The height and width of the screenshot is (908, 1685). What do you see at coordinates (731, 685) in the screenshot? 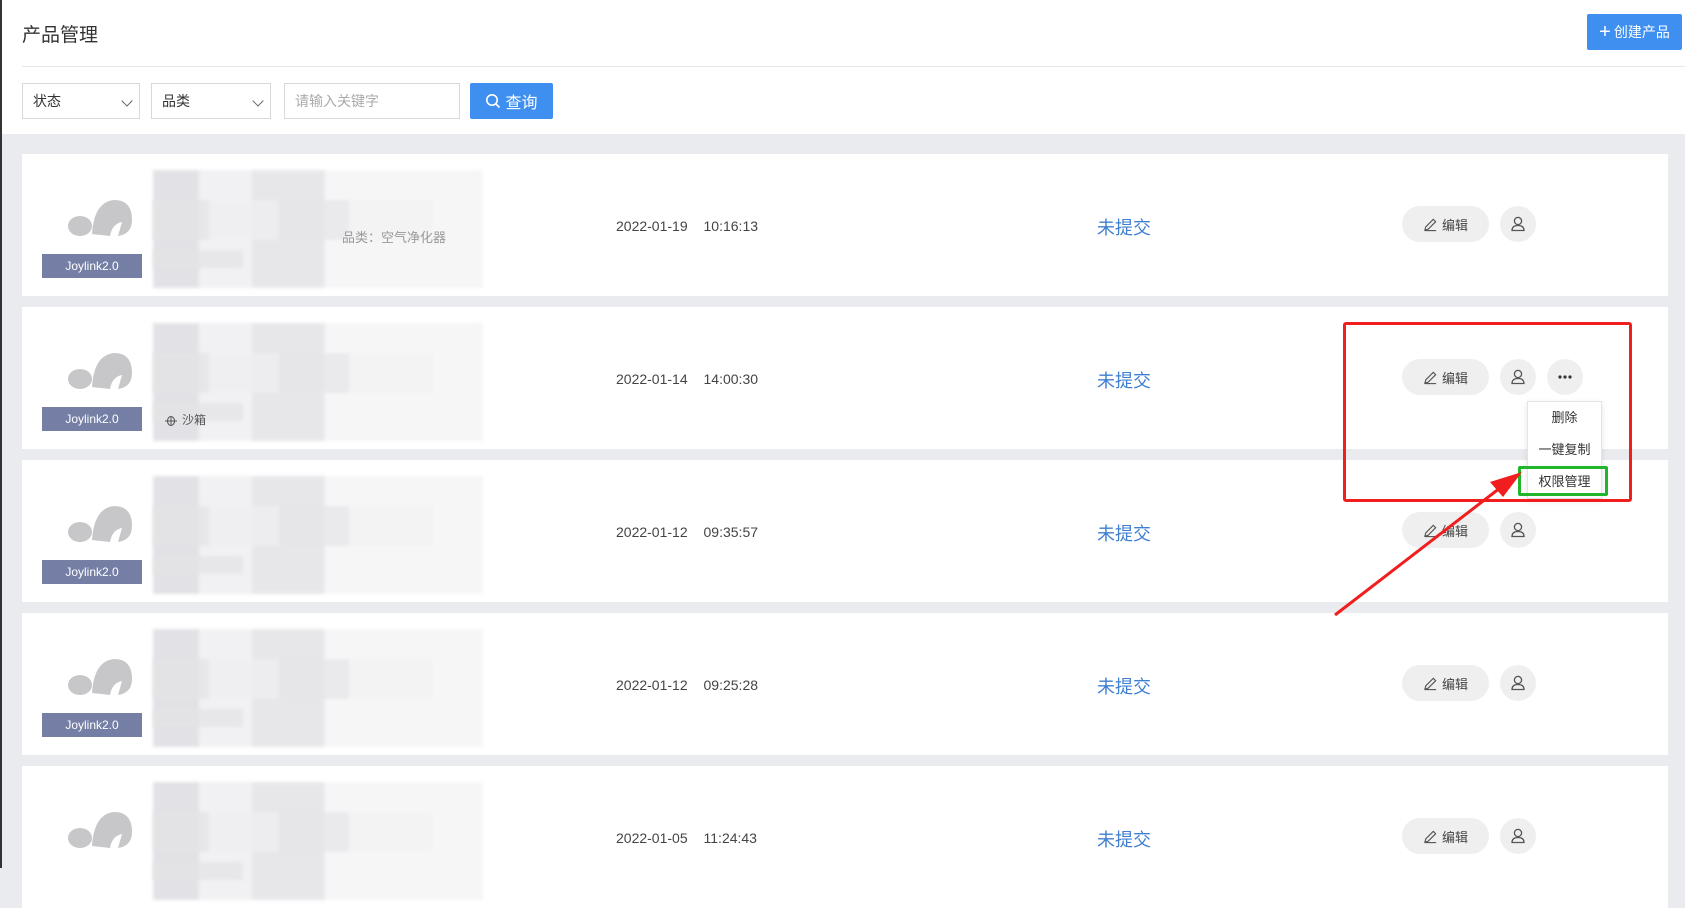
I see `created-clock: 09:25:28` at bounding box center [731, 685].